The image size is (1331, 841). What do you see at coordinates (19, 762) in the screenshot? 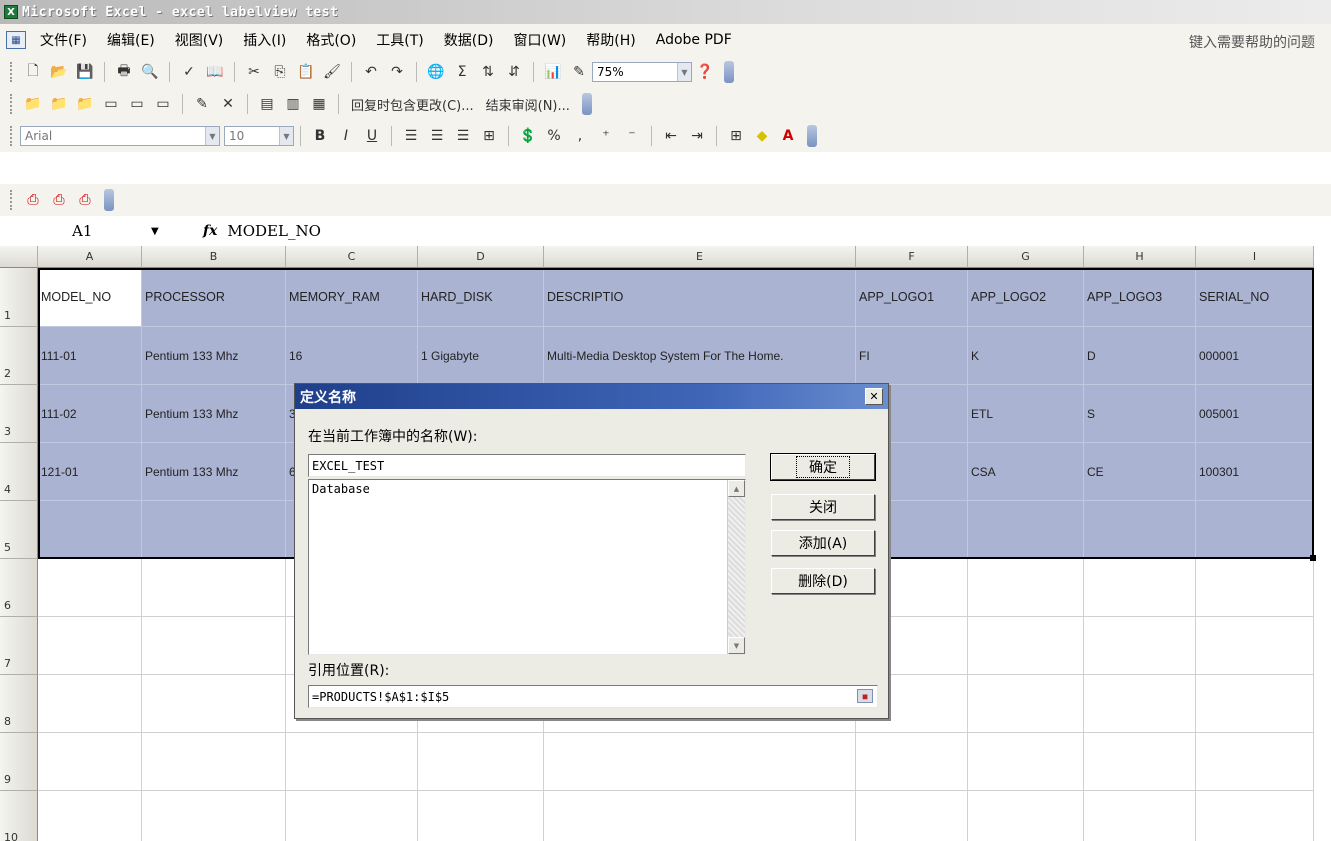
I see `row-header-9: 9` at bounding box center [19, 762].